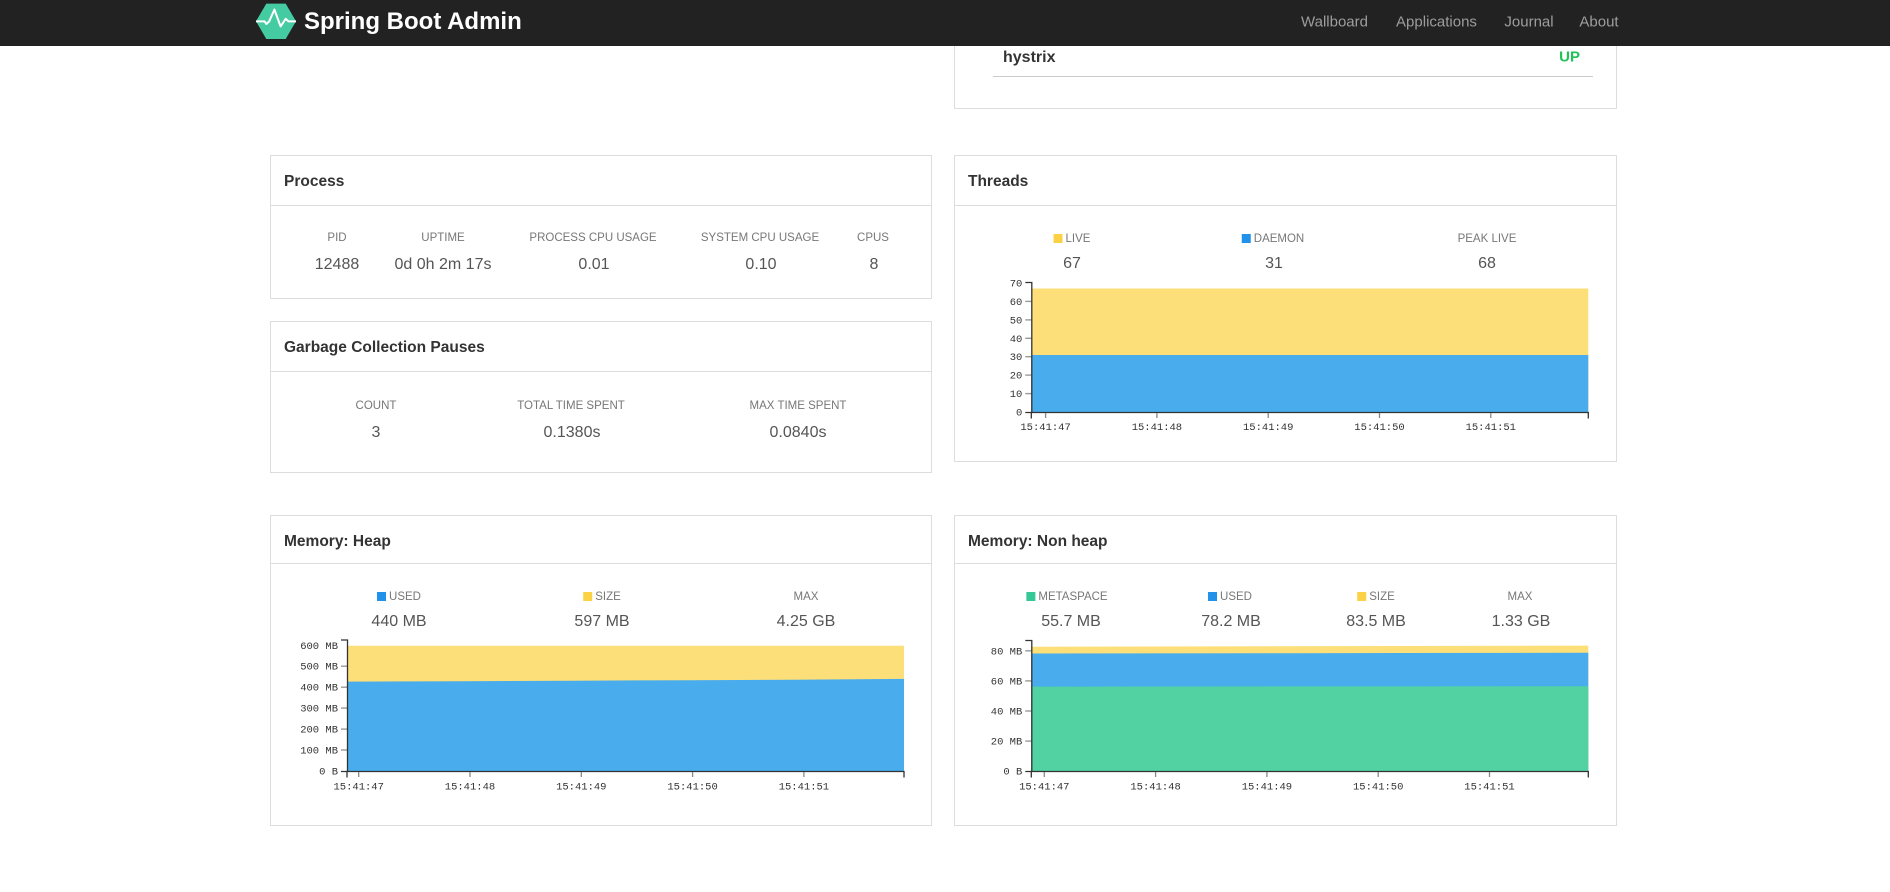 This screenshot has width=1890, height=892. What do you see at coordinates (1016, 377) in the screenshot?
I see `svg-text: 20` at bounding box center [1016, 377].